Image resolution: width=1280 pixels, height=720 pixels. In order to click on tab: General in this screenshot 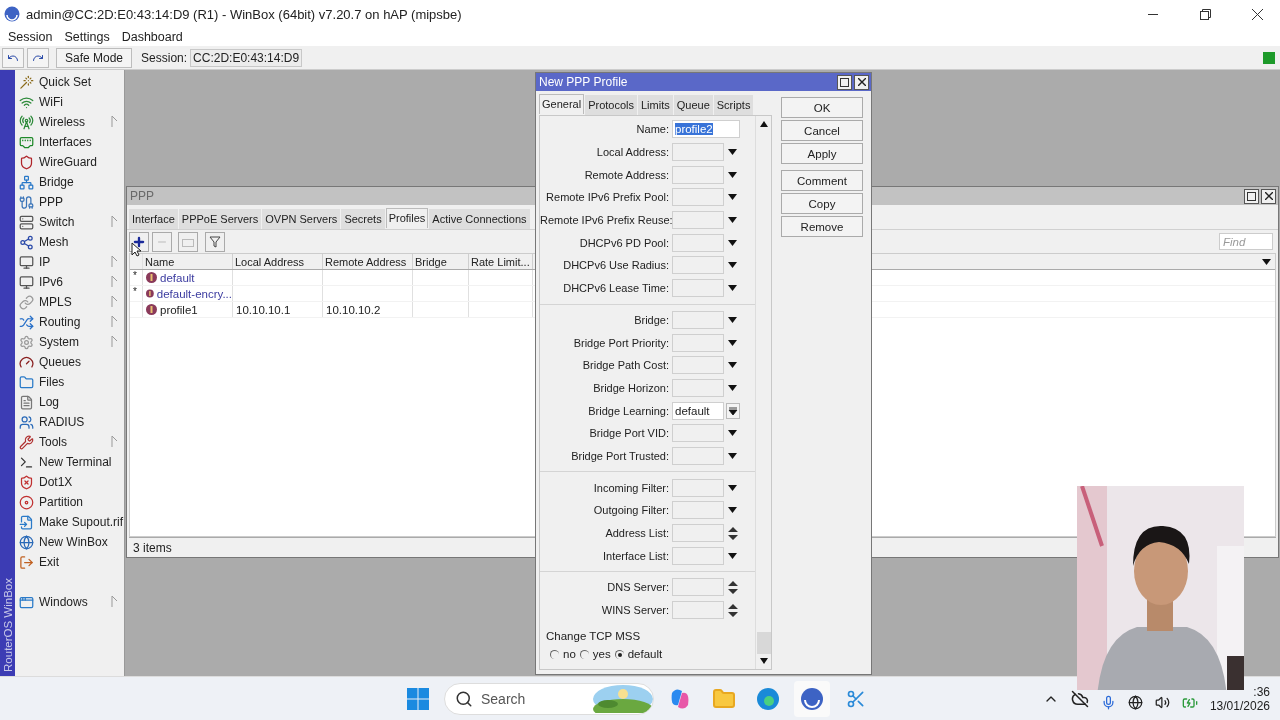, I will do `click(562, 104)`.